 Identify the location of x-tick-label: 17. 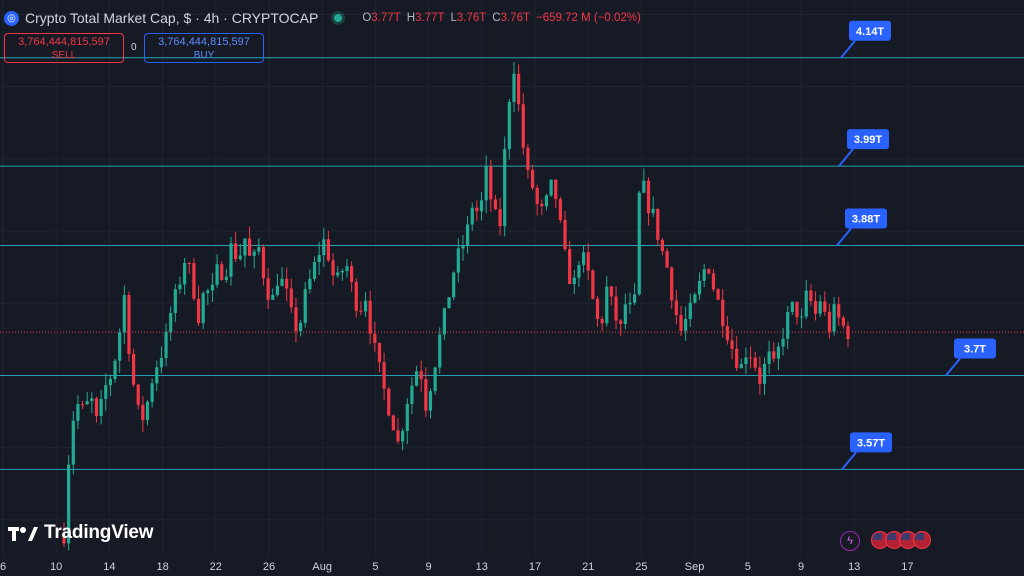
(535, 567).